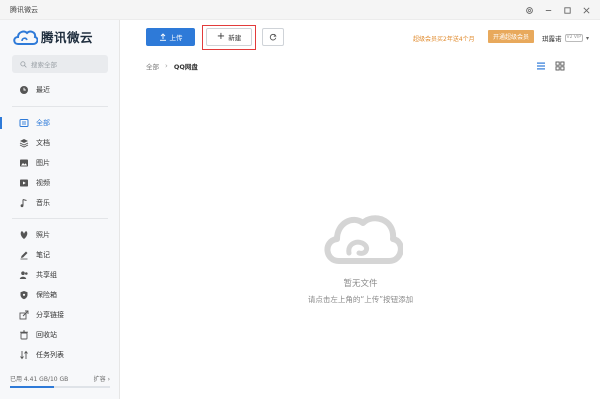 Image resolution: width=600 pixels, height=399 pixels. Describe the element at coordinates (511, 36) in the screenshot. I see `open-vip-button: 开通超级会员` at that location.